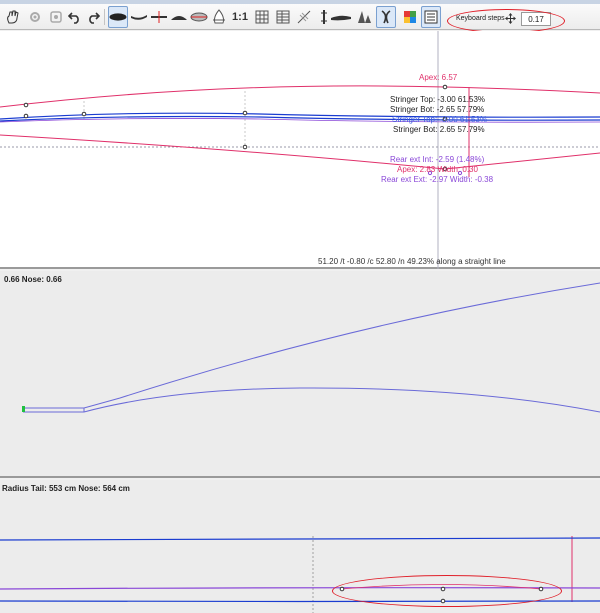 The height and width of the screenshot is (613, 600). Describe the element at coordinates (13, 17) in the screenshot. I see `hand-tool-icon` at that location.